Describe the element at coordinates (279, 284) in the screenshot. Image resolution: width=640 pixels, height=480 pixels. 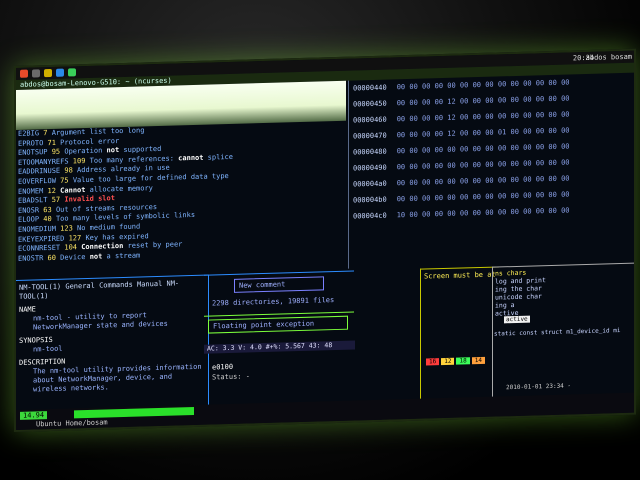
I see `comment-box: New comment` at that location.